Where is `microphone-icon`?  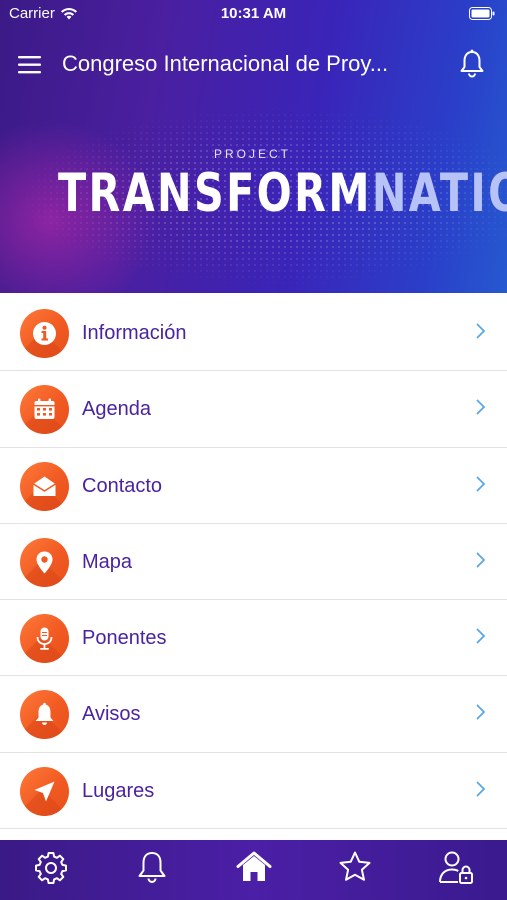 microphone-icon is located at coordinates (44, 638).